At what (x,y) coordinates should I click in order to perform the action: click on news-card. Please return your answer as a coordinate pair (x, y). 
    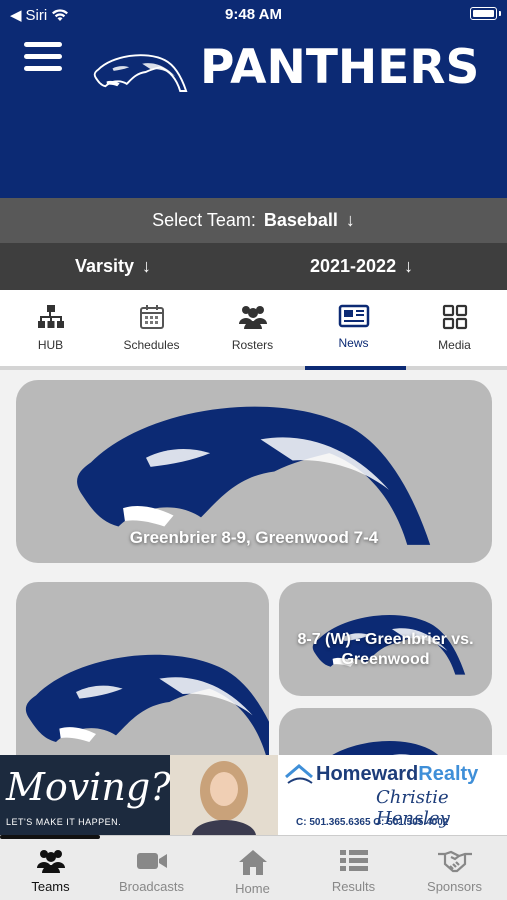
    Looking at the image, I should click on (142, 682).